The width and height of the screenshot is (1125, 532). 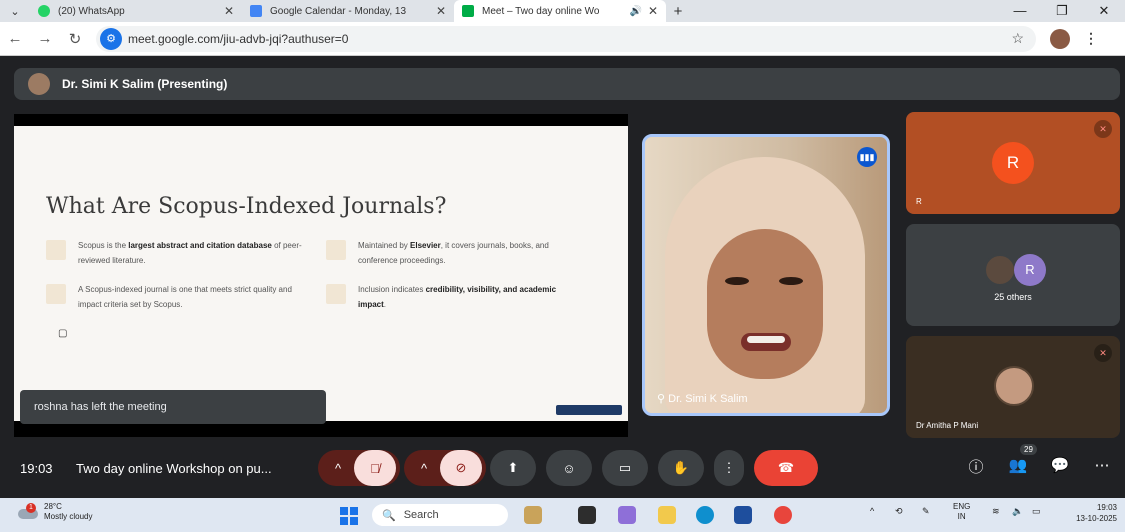 I want to click on audio-playing-icon: 🔊, so click(x=635, y=11).